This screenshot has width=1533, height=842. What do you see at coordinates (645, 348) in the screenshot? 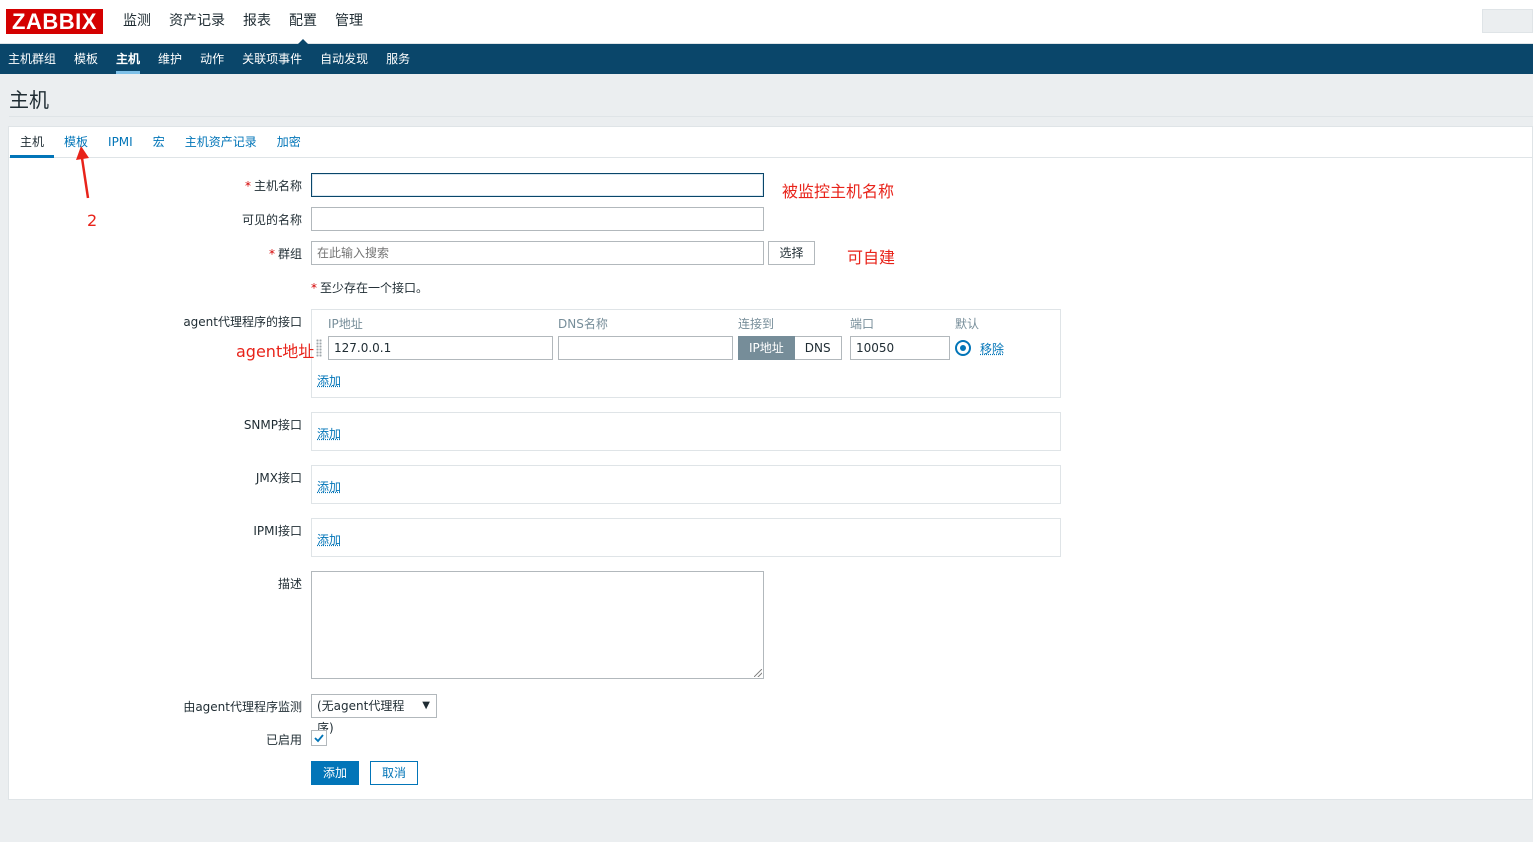
I see `interface-dns-input` at bounding box center [645, 348].